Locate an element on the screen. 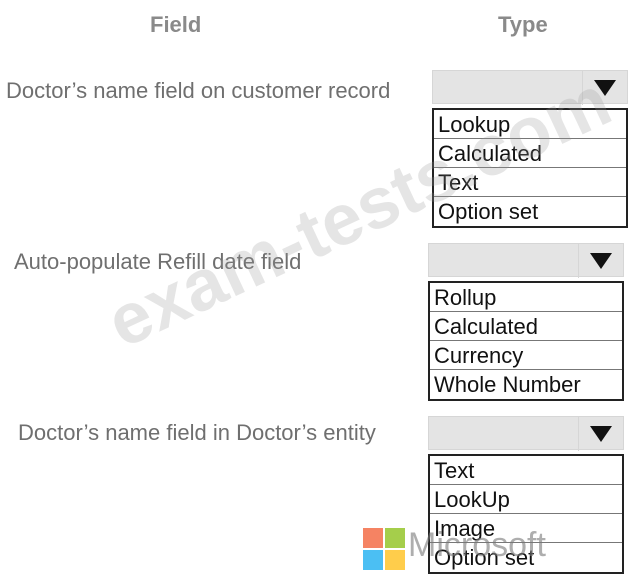  logo-square-blue is located at coordinates (373, 560).